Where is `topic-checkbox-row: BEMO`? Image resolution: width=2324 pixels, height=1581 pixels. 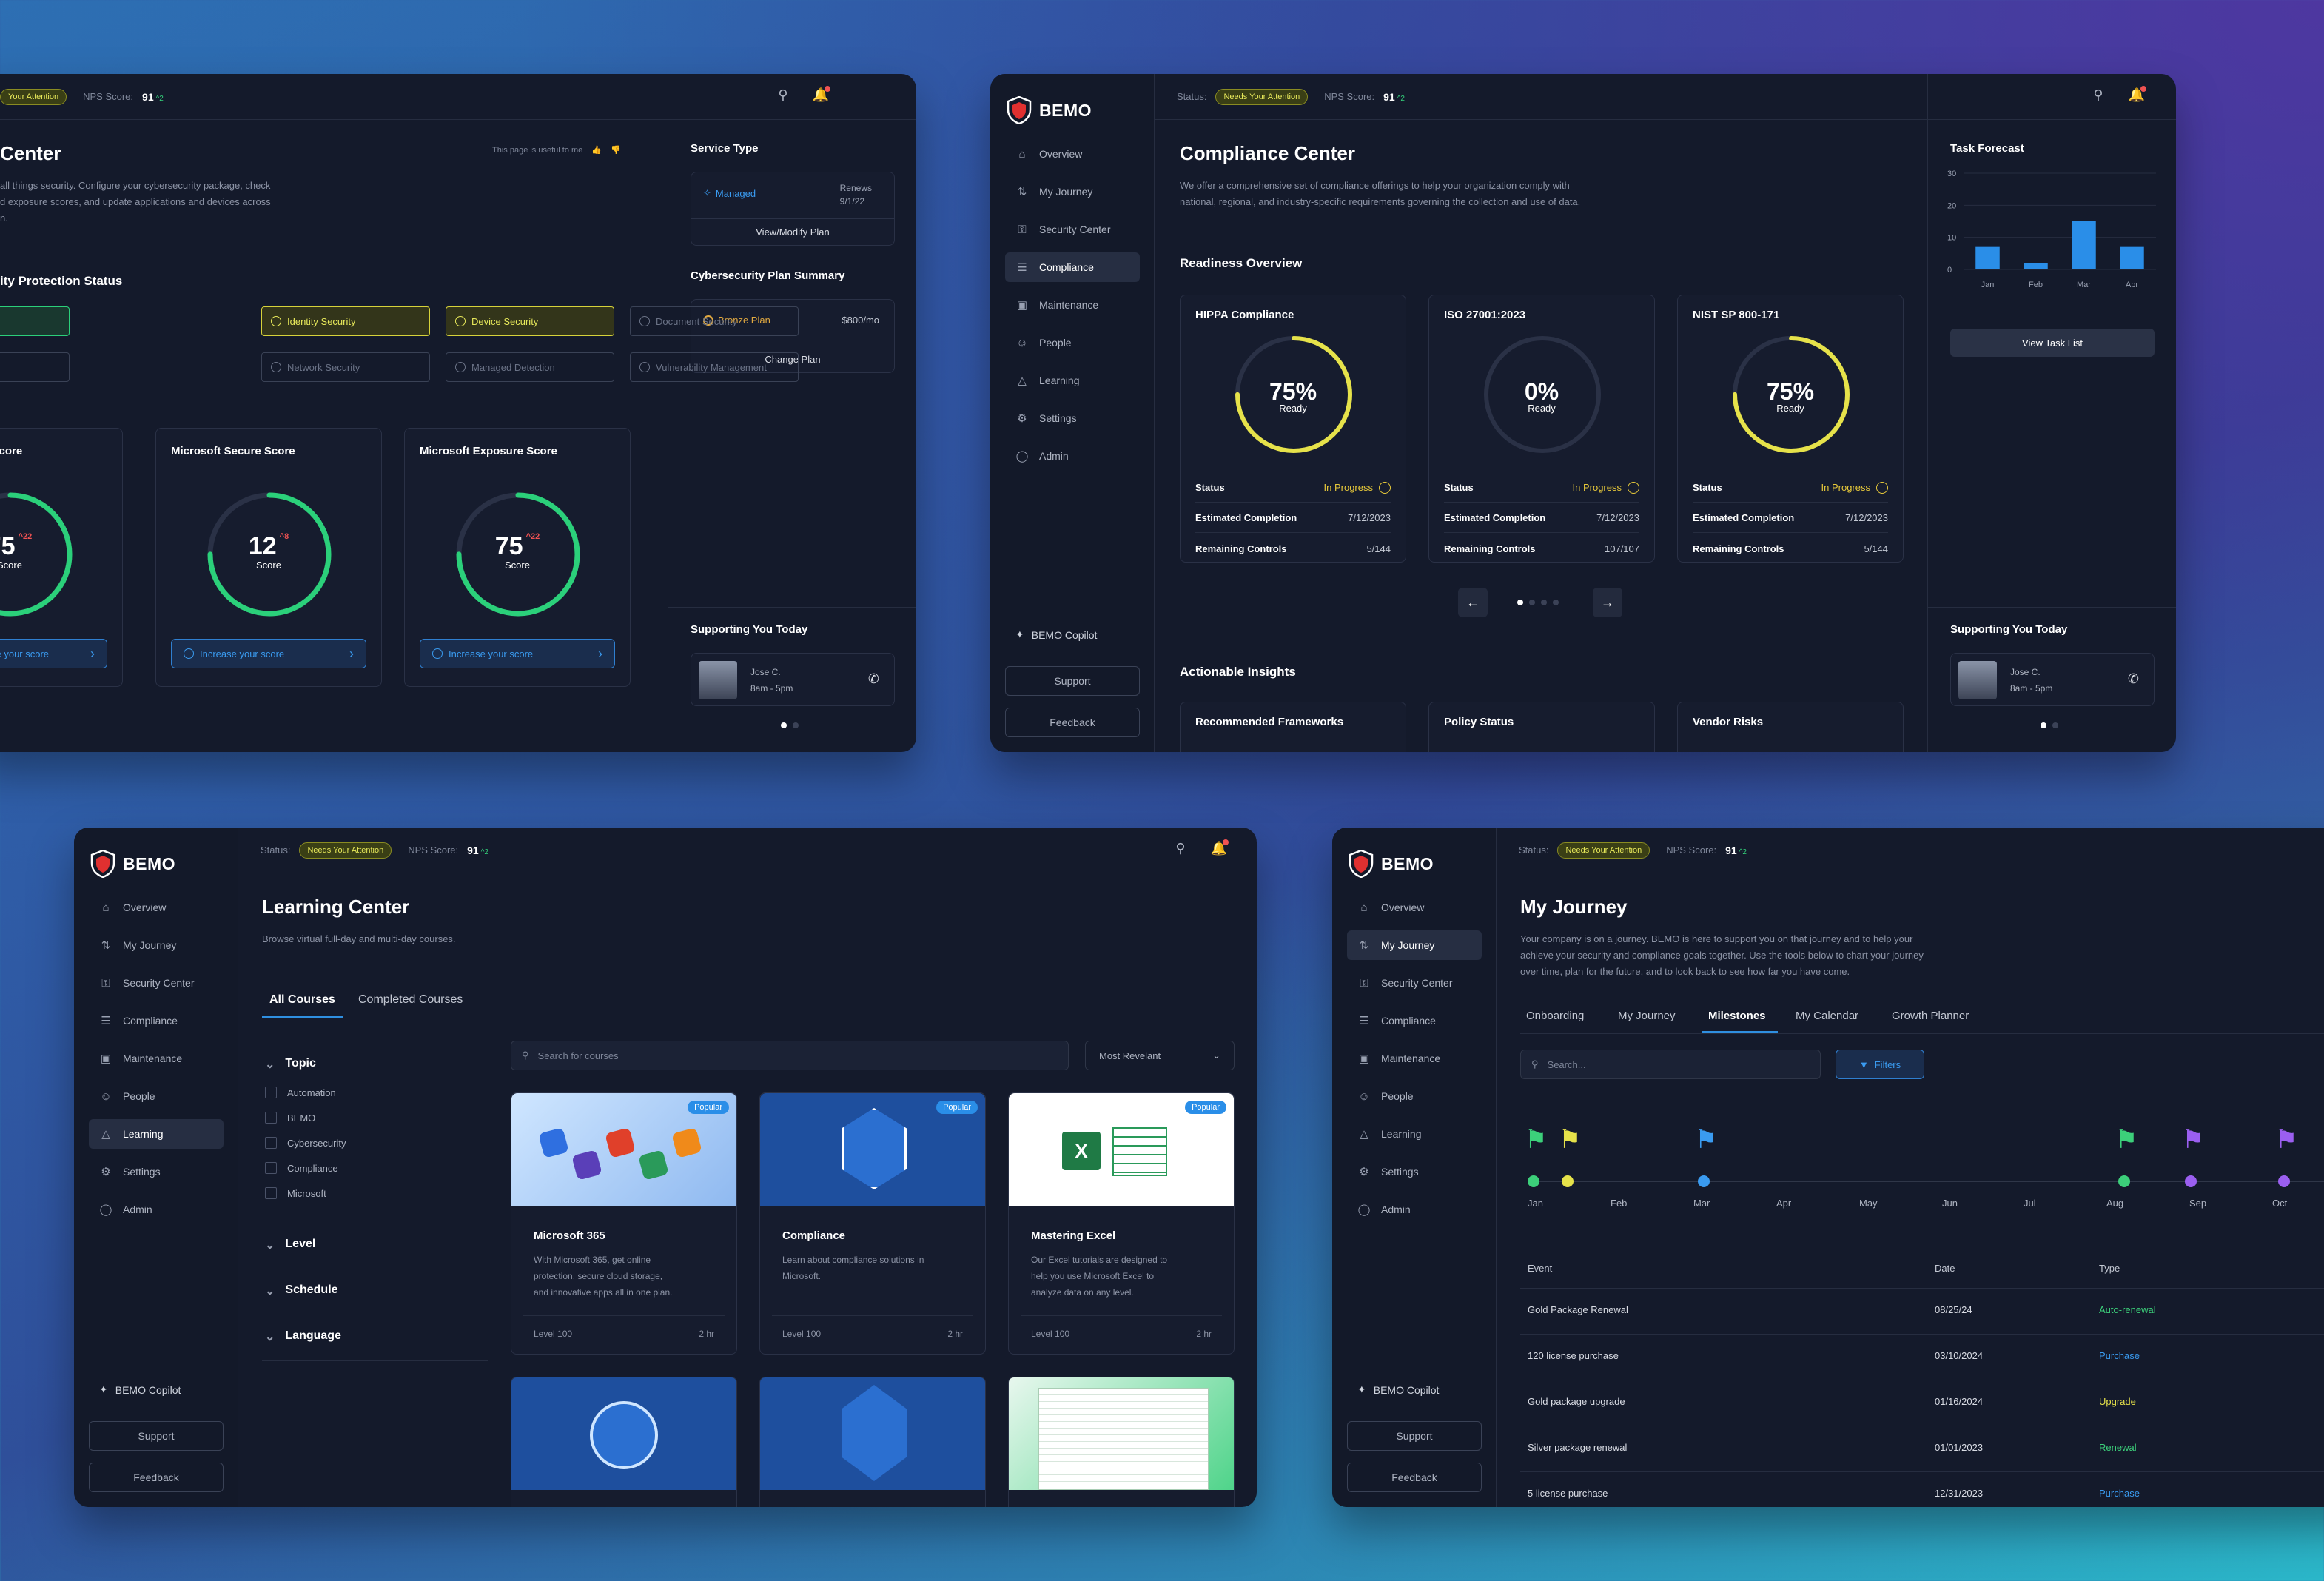 topic-checkbox-row: BEMO is located at coordinates (290, 1118).